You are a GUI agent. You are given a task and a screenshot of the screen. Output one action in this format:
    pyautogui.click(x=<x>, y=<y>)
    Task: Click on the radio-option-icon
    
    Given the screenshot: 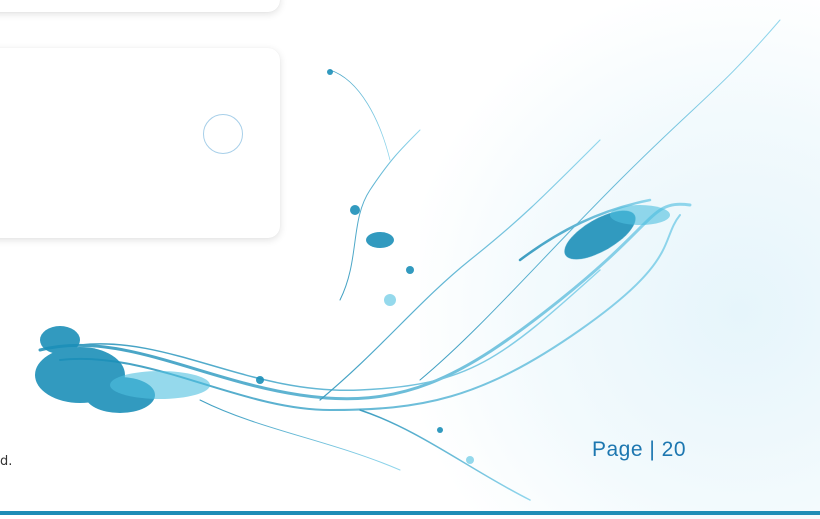 What is the action you would take?
    pyautogui.click(x=223, y=134)
    